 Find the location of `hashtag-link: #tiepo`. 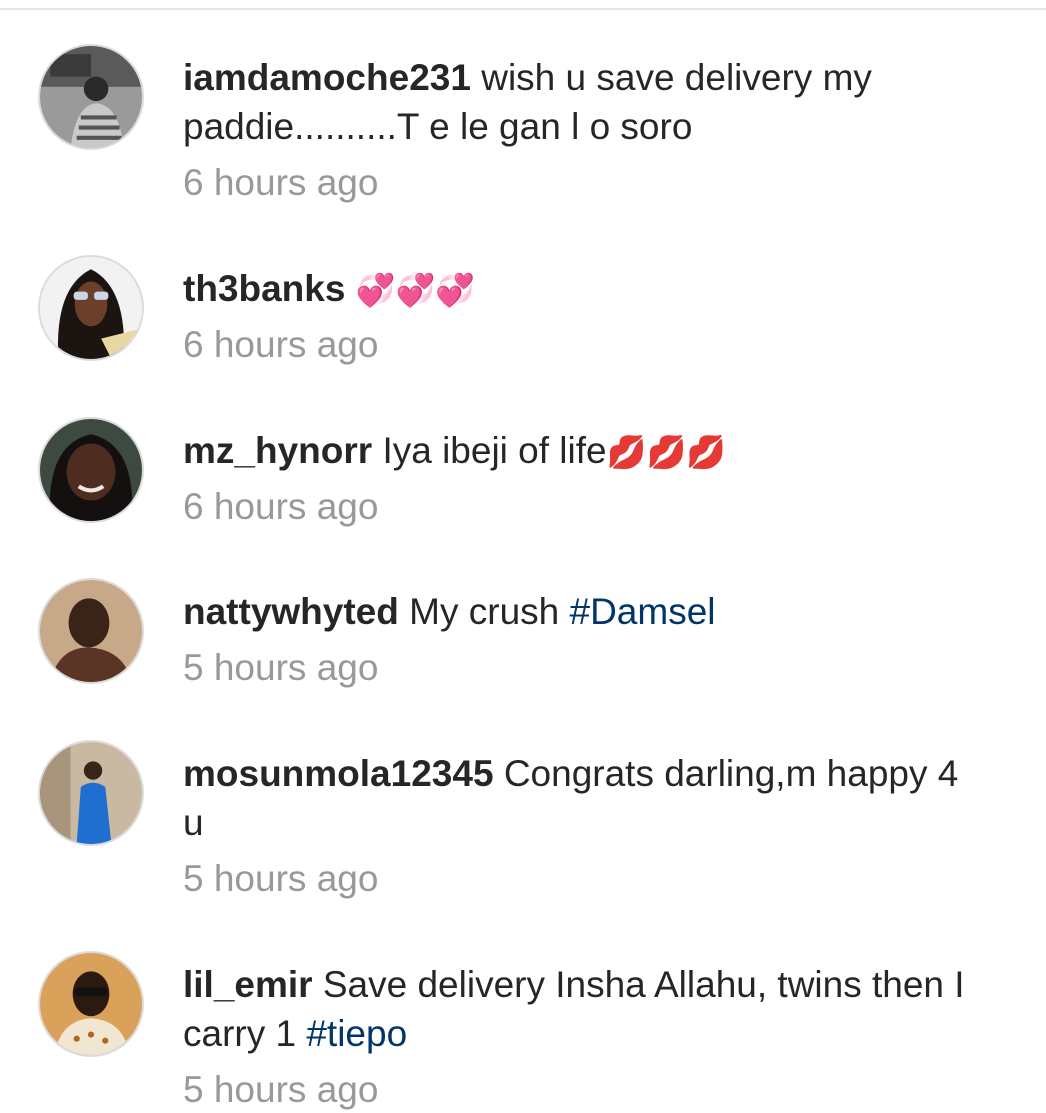

hashtag-link: #tiepo is located at coordinates (356, 1033).